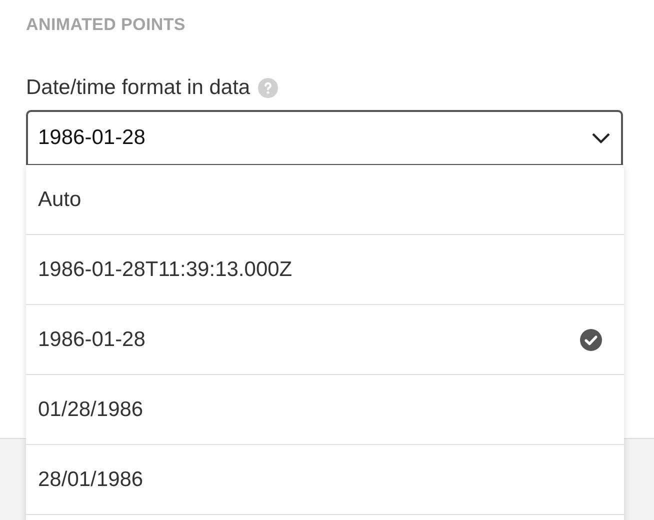 The image size is (654, 520). What do you see at coordinates (325, 270) in the screenshot?
I see `menu-option: 1986-01-28T11:39:13.000Z` at bounding box center [325, 270].